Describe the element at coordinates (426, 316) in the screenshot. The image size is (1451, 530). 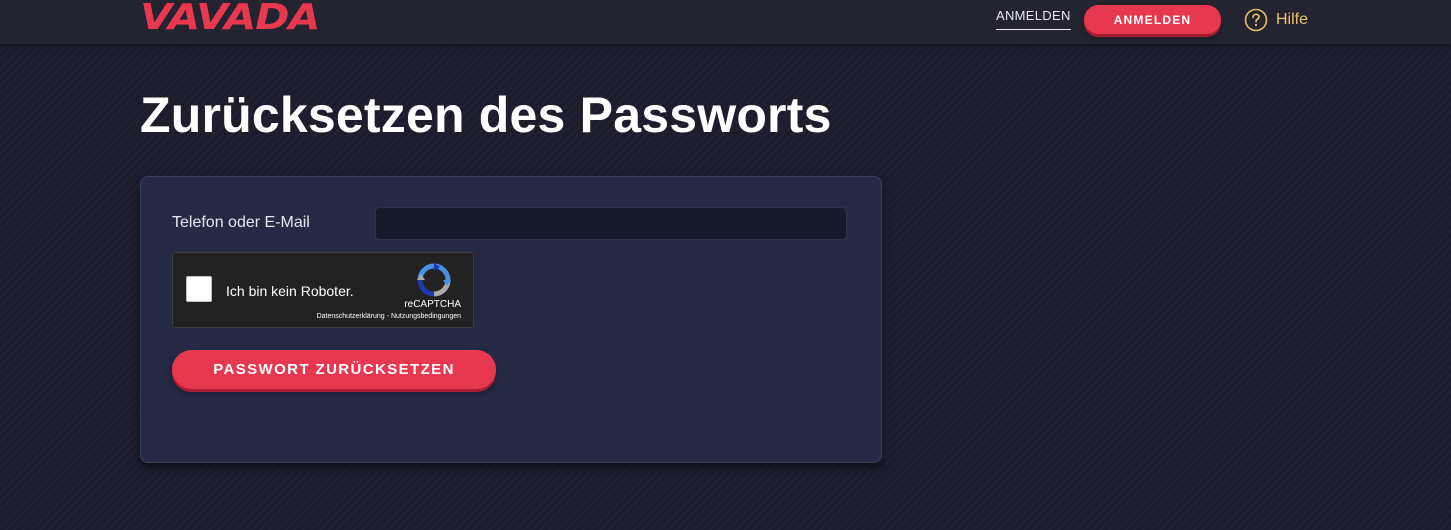
I see `terms-link: Nutzungsbedingungen` at that location.